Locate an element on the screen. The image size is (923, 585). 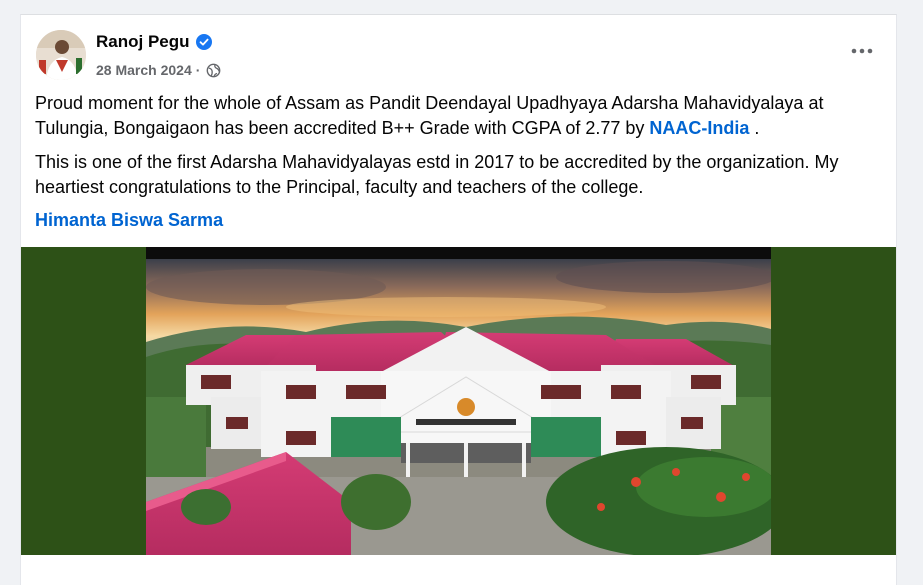
globe-icon is located at coordinates (213, 70).